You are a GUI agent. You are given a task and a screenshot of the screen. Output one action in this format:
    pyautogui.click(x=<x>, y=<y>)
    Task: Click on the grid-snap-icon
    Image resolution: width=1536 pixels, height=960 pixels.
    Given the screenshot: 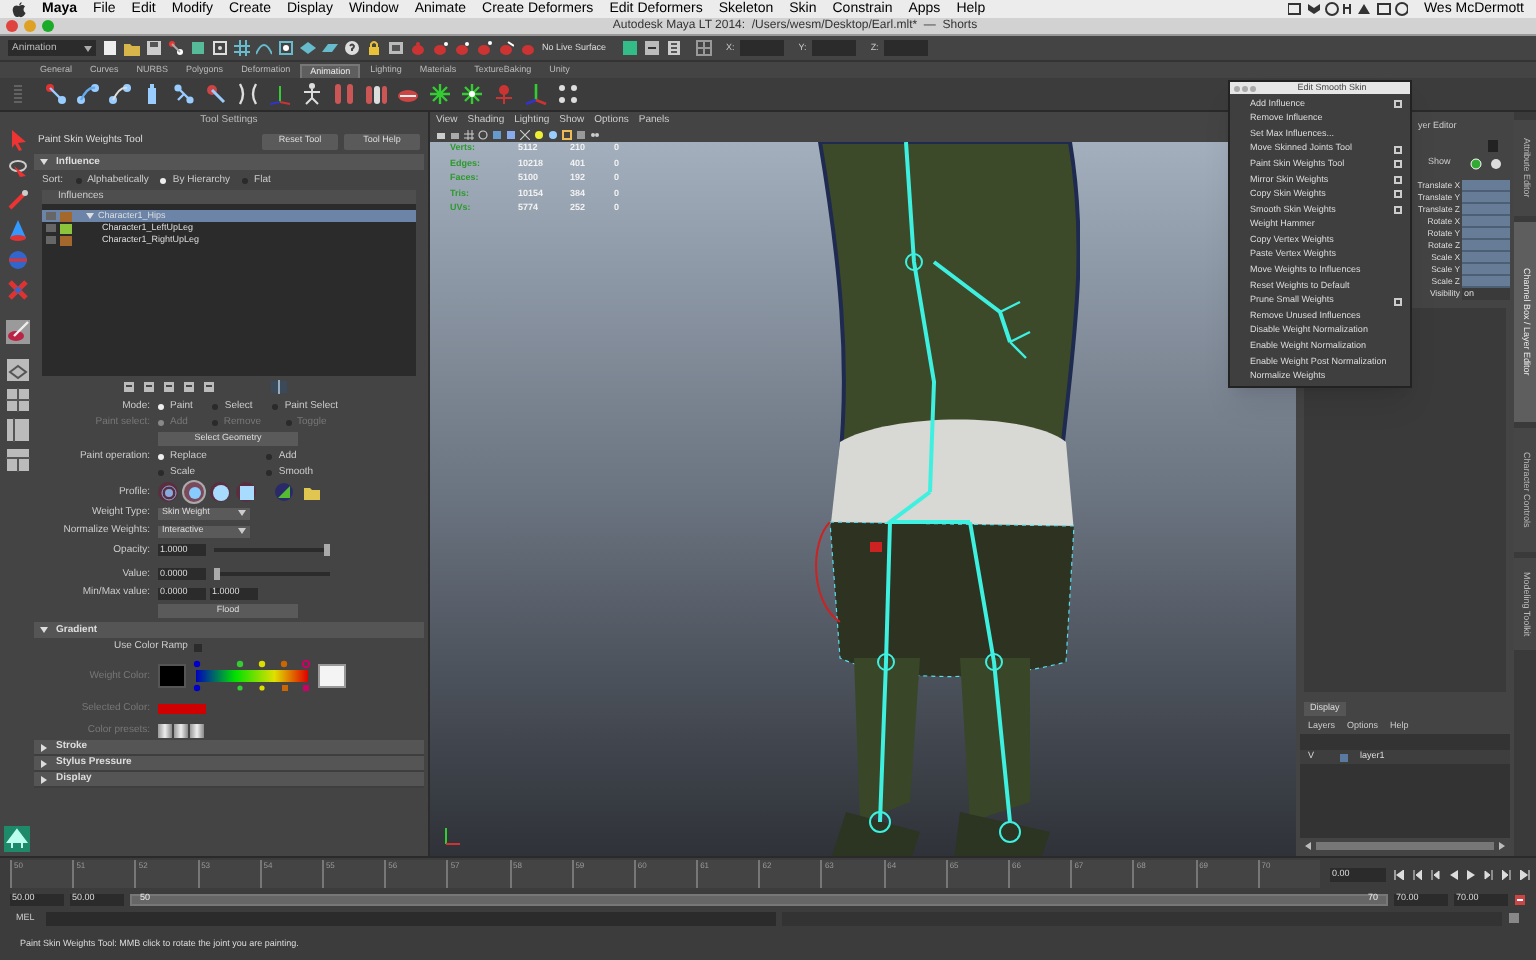 What is the action you would take?
    pyautogui.click(x=242, y=48)
    